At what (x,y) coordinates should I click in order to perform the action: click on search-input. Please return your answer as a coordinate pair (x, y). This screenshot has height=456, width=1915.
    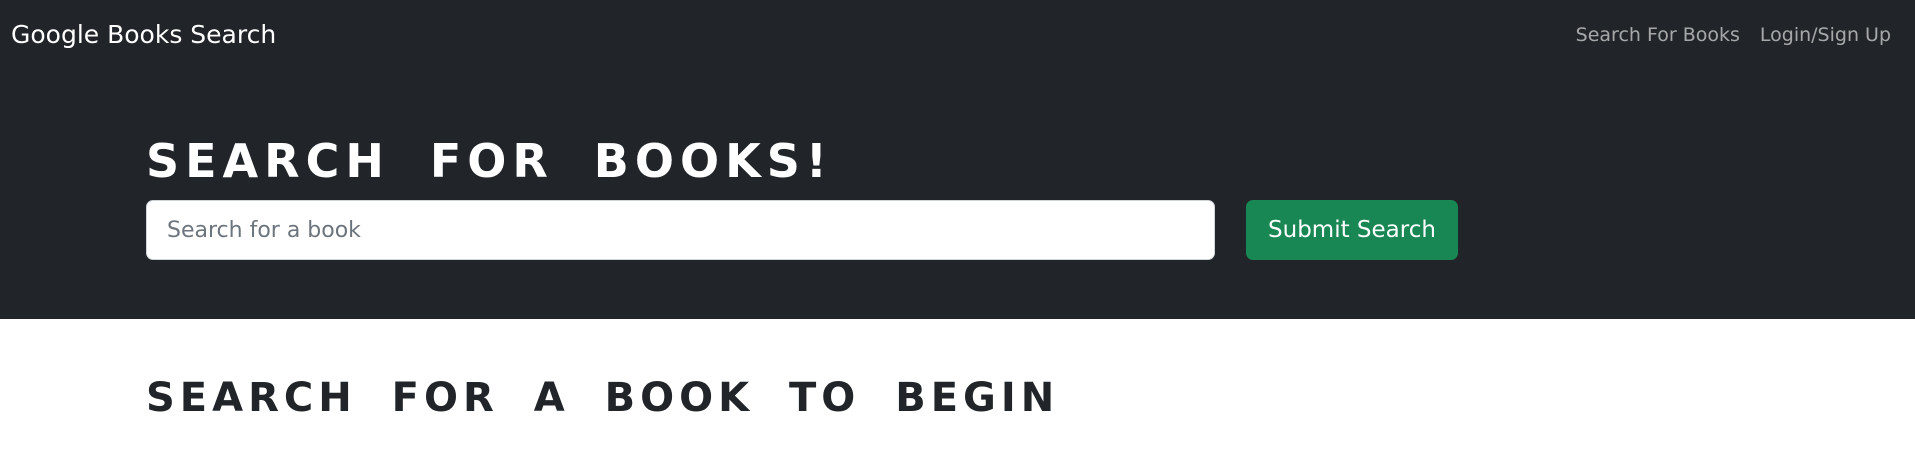
    Looking at the image, I should click on (680, 230).